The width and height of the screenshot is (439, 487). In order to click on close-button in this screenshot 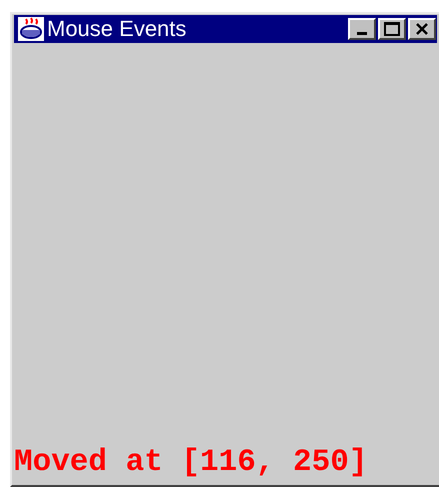, I will do `click(422, 29)`.